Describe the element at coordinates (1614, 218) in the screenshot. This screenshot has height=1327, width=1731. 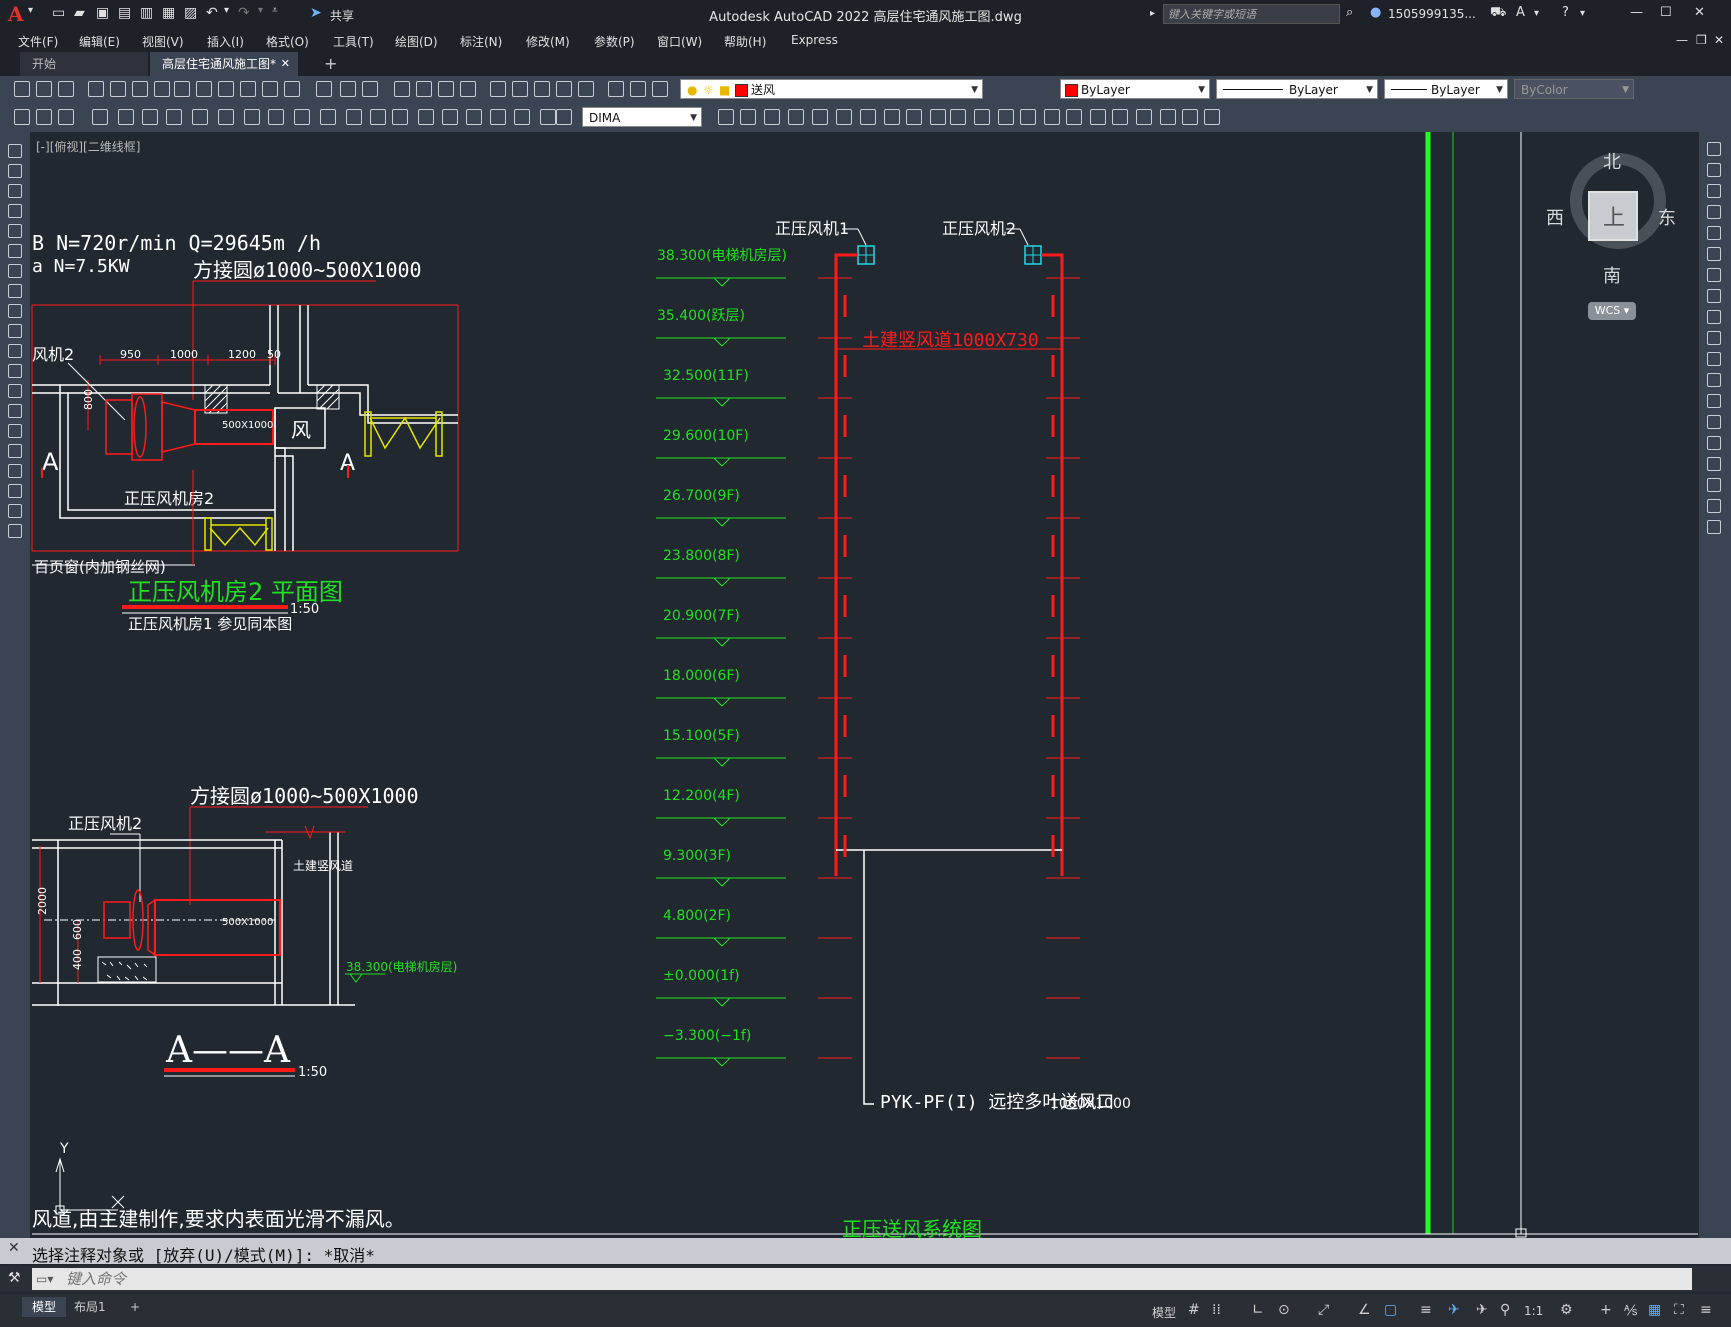
I see `viewcube-top-label: 上` at that location.